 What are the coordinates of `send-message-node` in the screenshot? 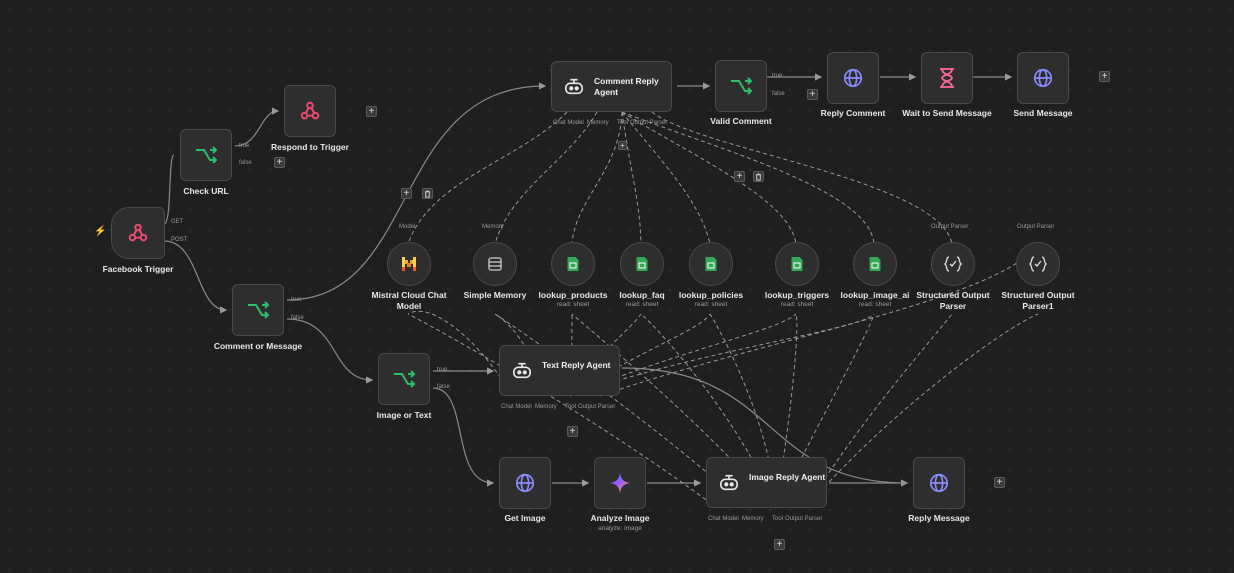 It's located at (1043, 78).